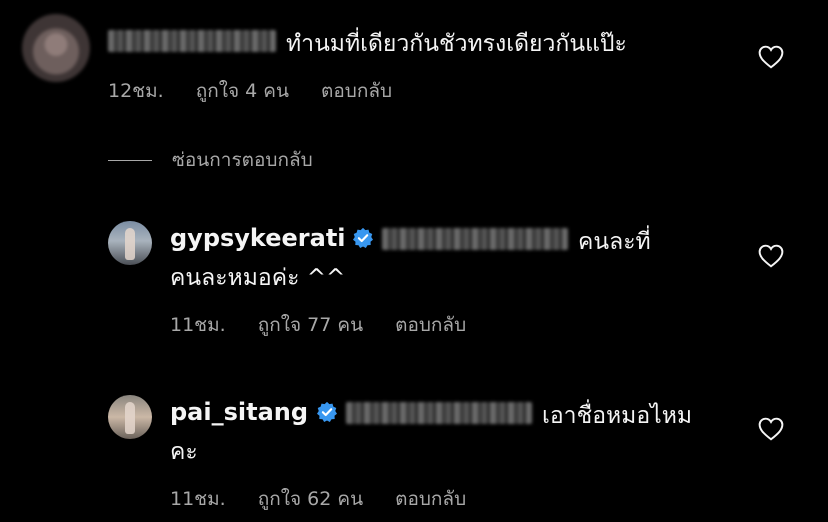 Image resolution: width=828 pixels, height=522 pixels. I want to click on likes-count: ถูกใจ 62 คน, so click(310, 499).